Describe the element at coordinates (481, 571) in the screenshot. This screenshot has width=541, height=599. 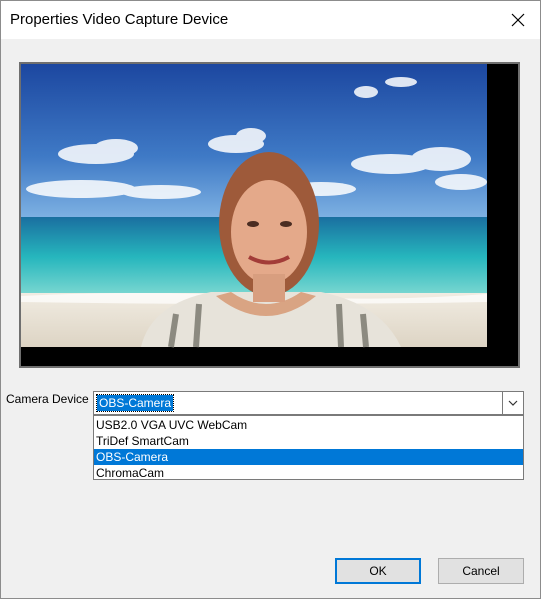
I see `cancel-button: Cancel` at that location.